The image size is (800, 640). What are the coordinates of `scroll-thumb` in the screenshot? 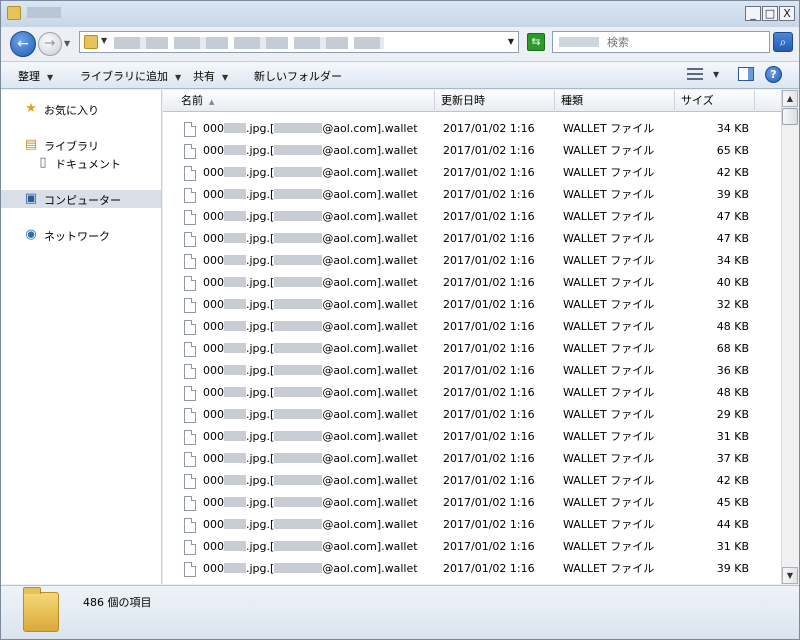 It's located at (790, 116).